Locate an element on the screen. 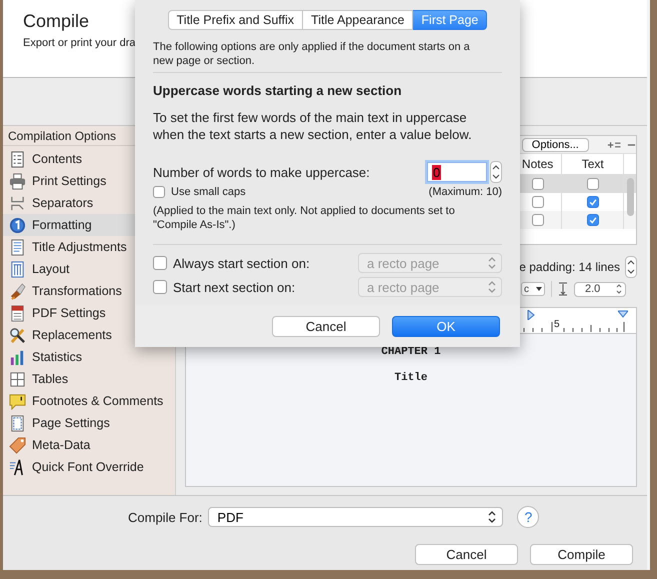  line-spacing-field: 2.0 is located at coordinates (600, 289).